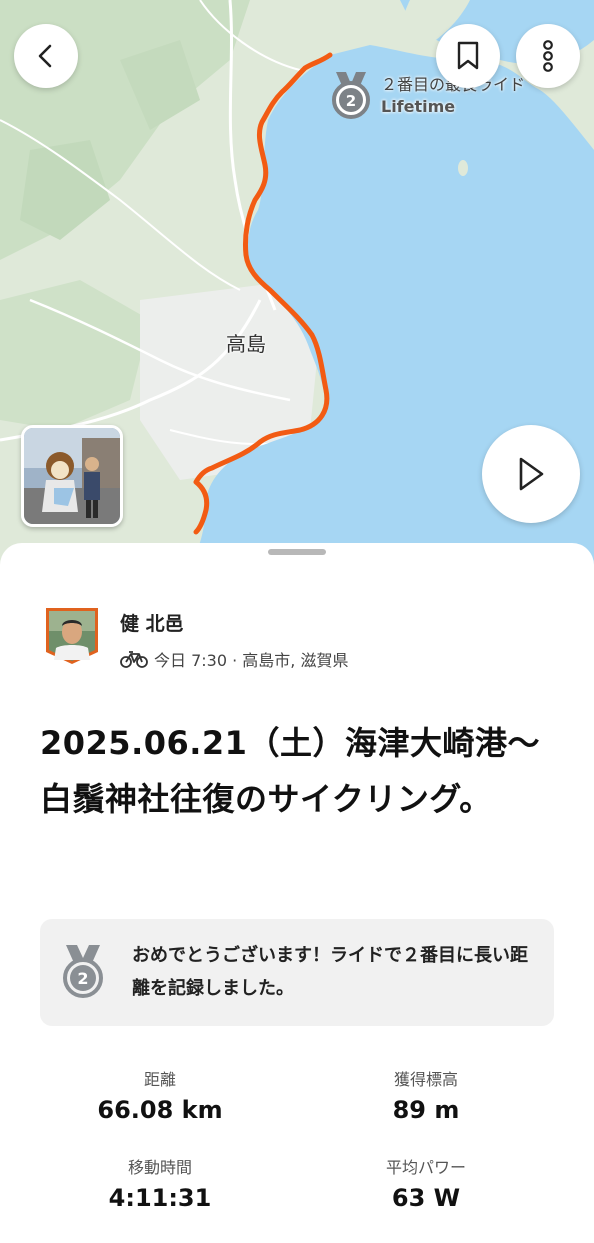 The height and width of the screenshot is (1243, 594). I want to click on stat-elevation: 獲得標高 89 m, so click(426, 1095).